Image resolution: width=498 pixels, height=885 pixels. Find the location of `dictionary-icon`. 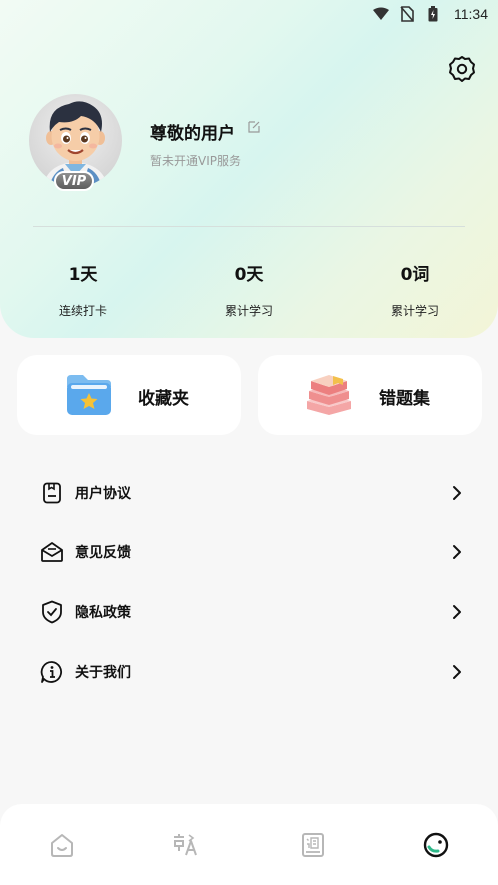

dictionary-icon is located at coordinates (313, 845).